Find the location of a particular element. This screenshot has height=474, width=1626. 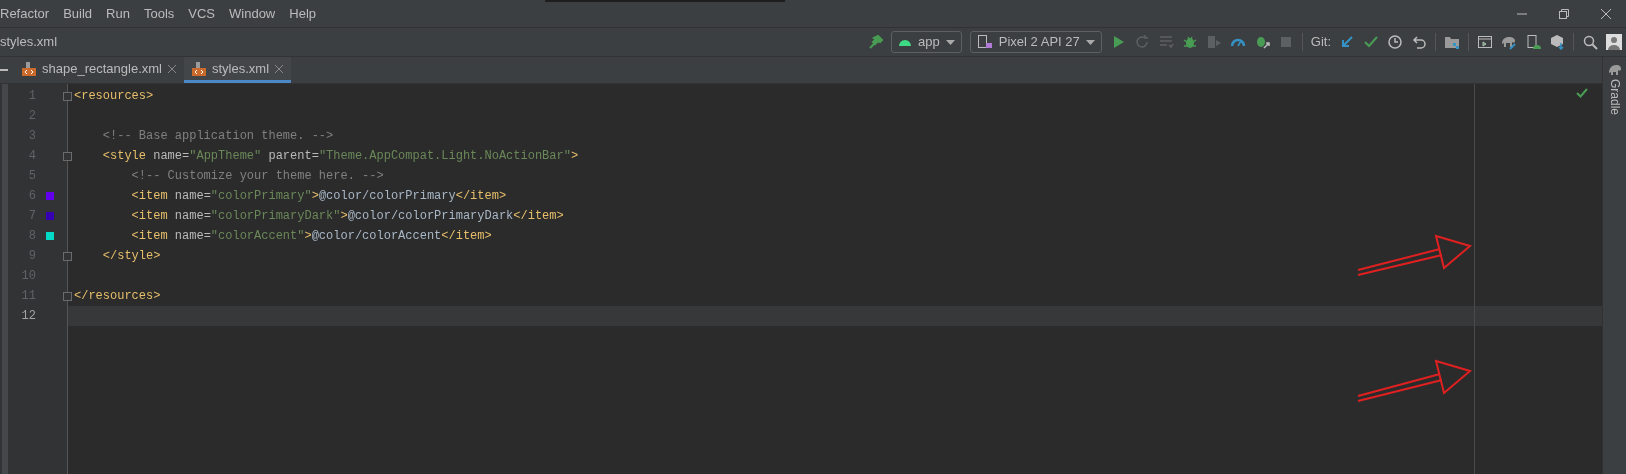

config-dropdown: app is located at coordinates (926, 42).